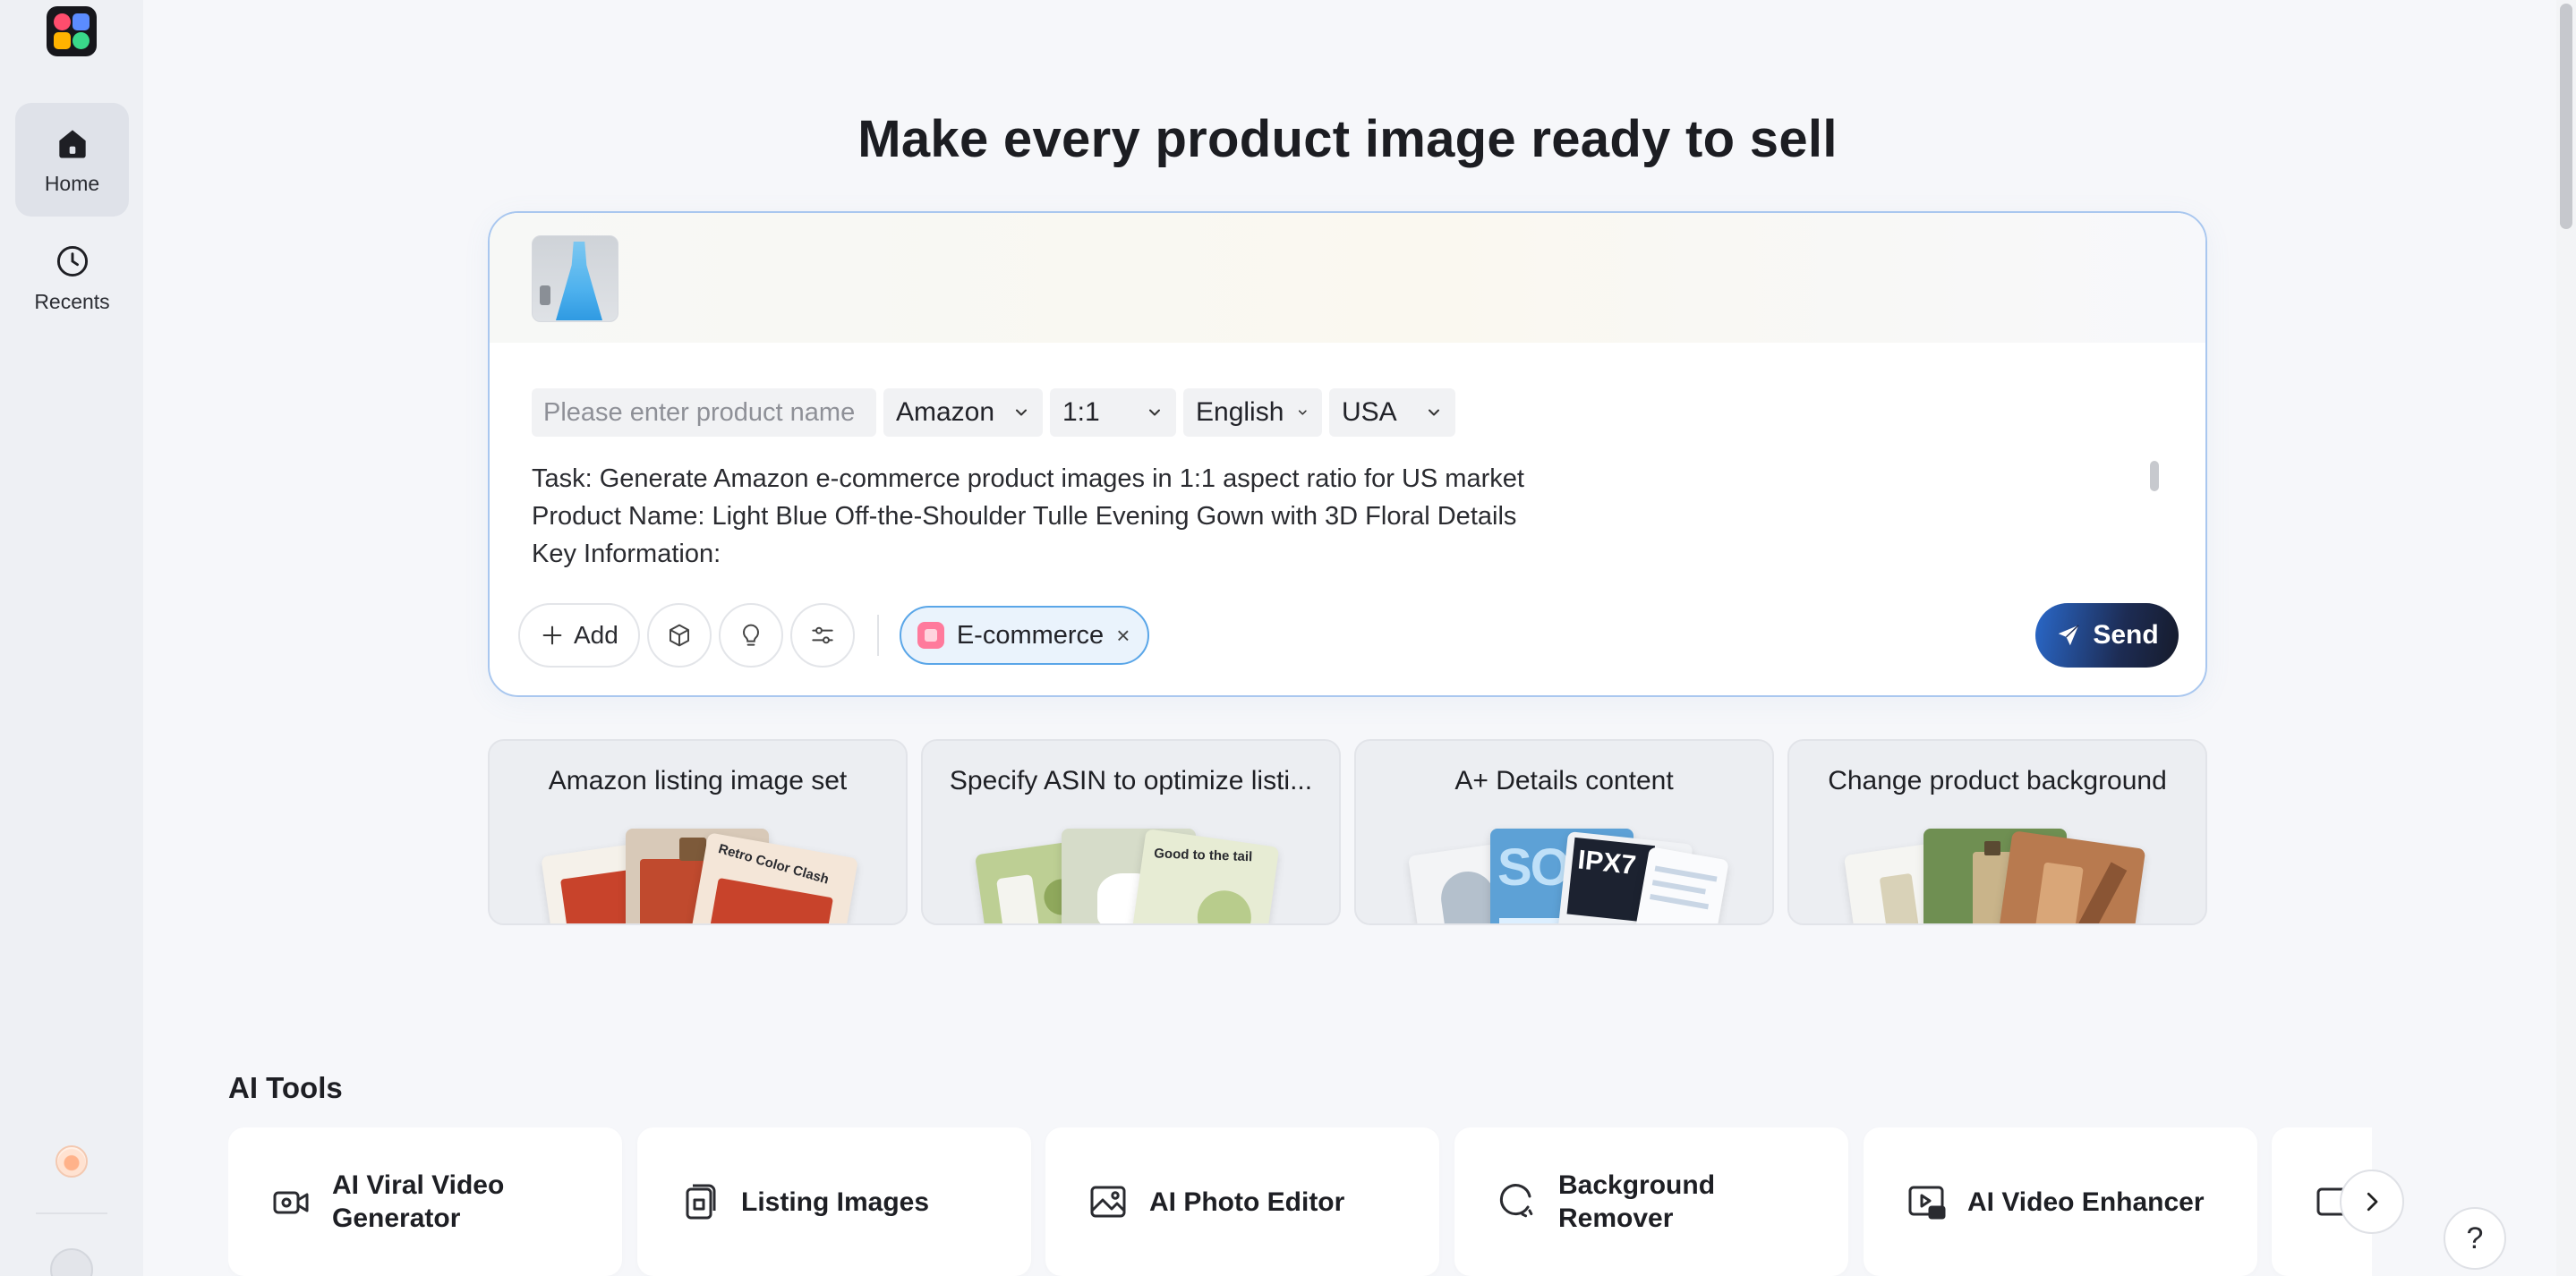 This screenshot has width=2576, height=1276. Describe the element at coordinates (71, 1213) in the screenshot. I see `sidebar-divider` at that location.